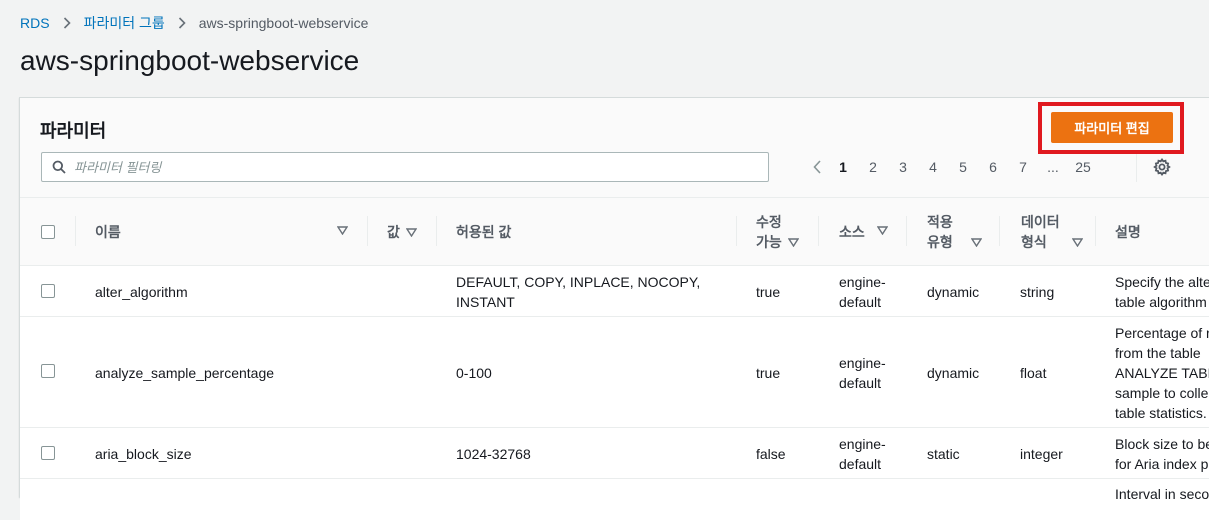 The image size is (1209, 520). I want to click on allowed-values: 1024-32768, so click(493, 454).